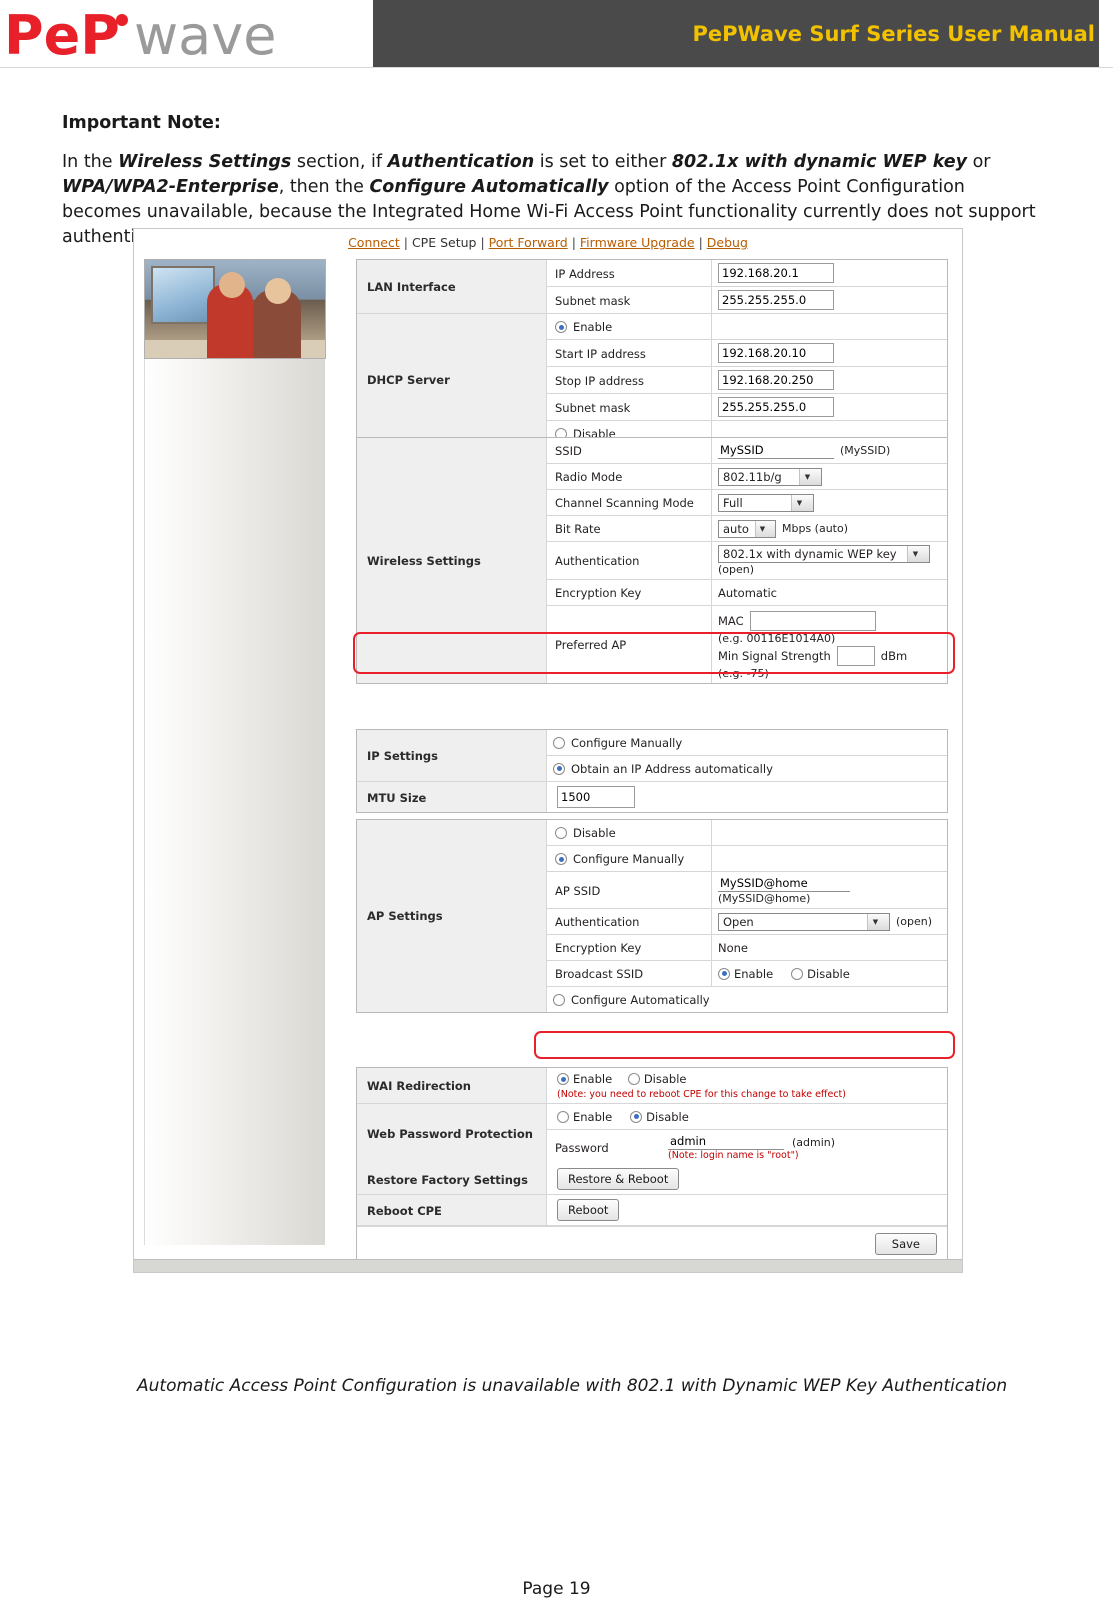  Describe the element at coordinates (452, 1210) in the screenshot. I see `reboot-cpe-label: Reboot CPE` at that location.